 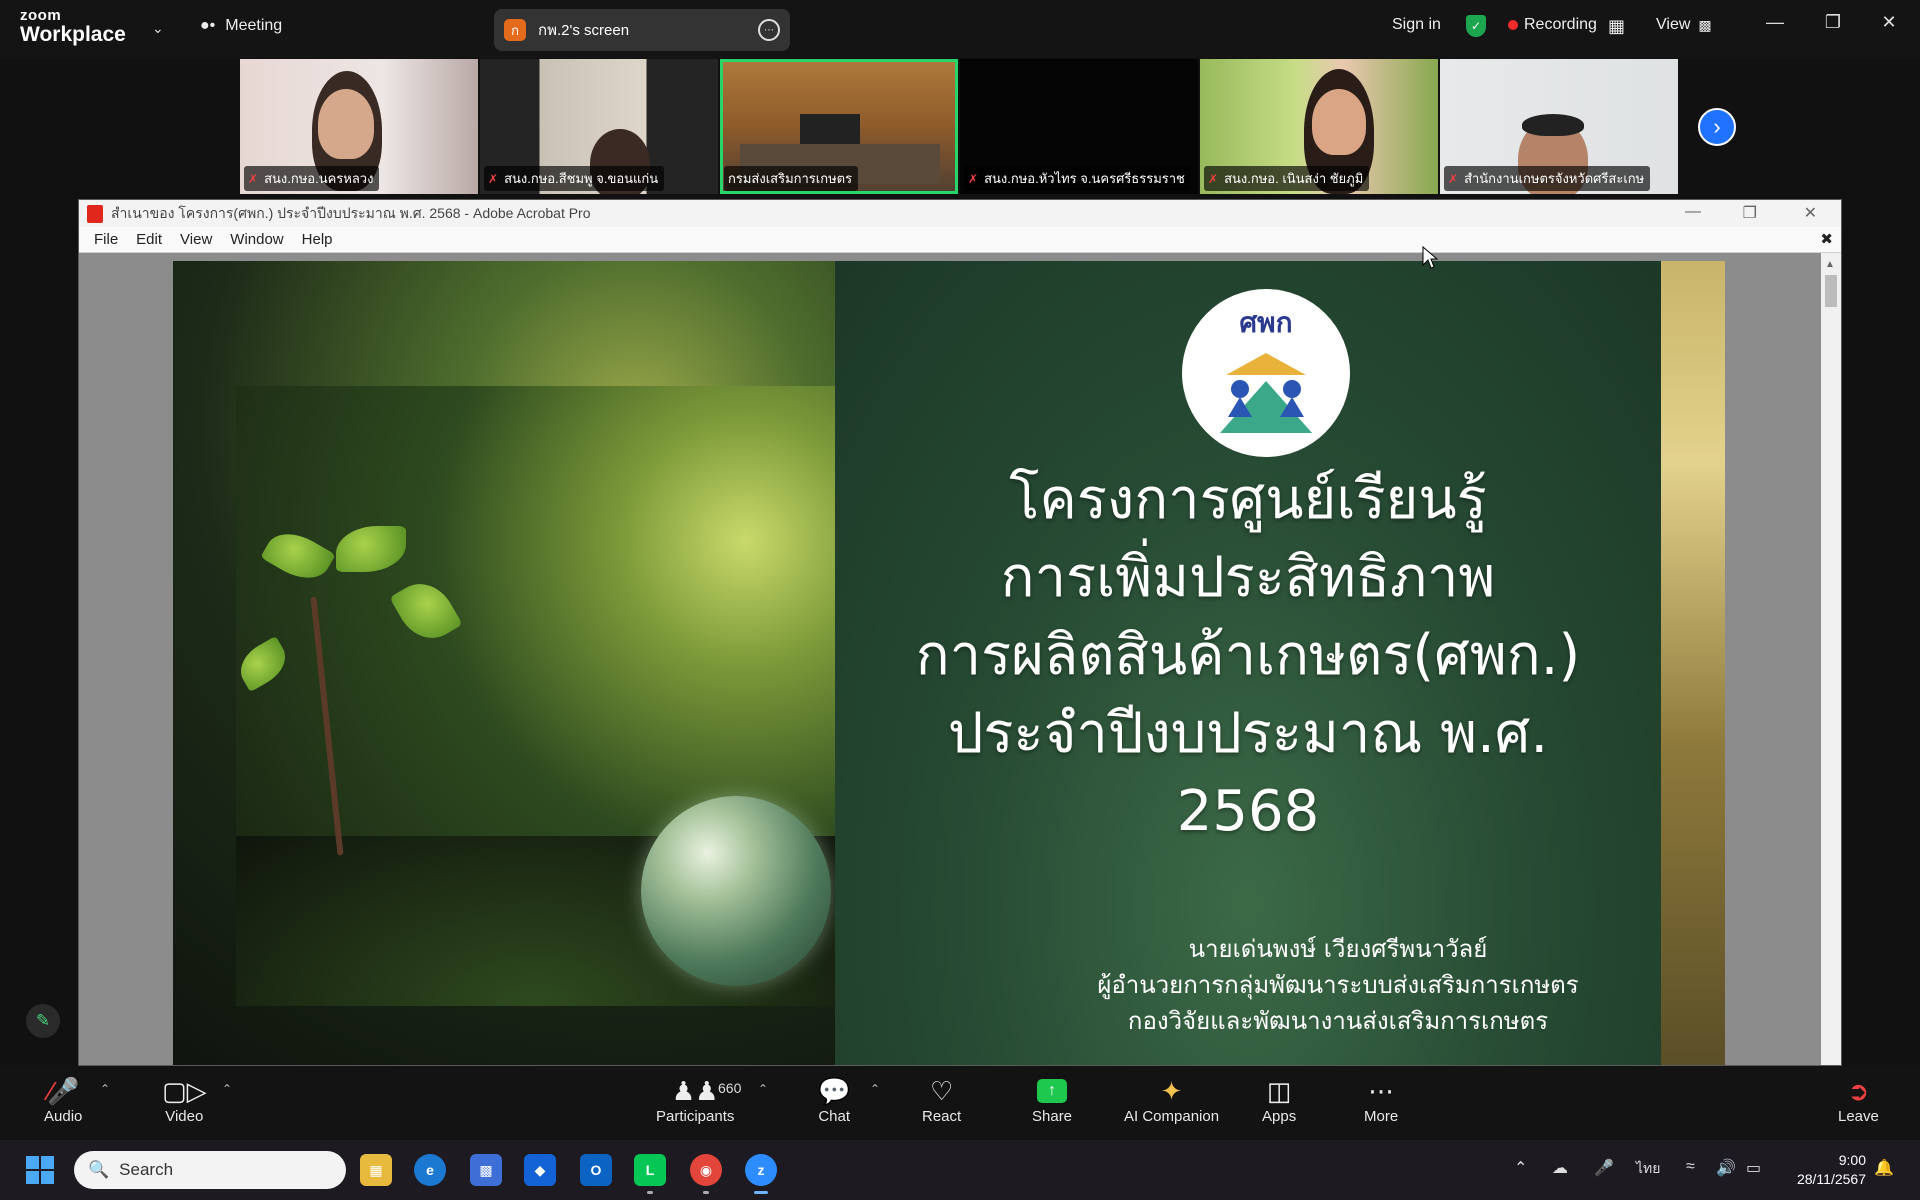 I want to click on input-language: ไทย, so click(x=1648, y=1169).